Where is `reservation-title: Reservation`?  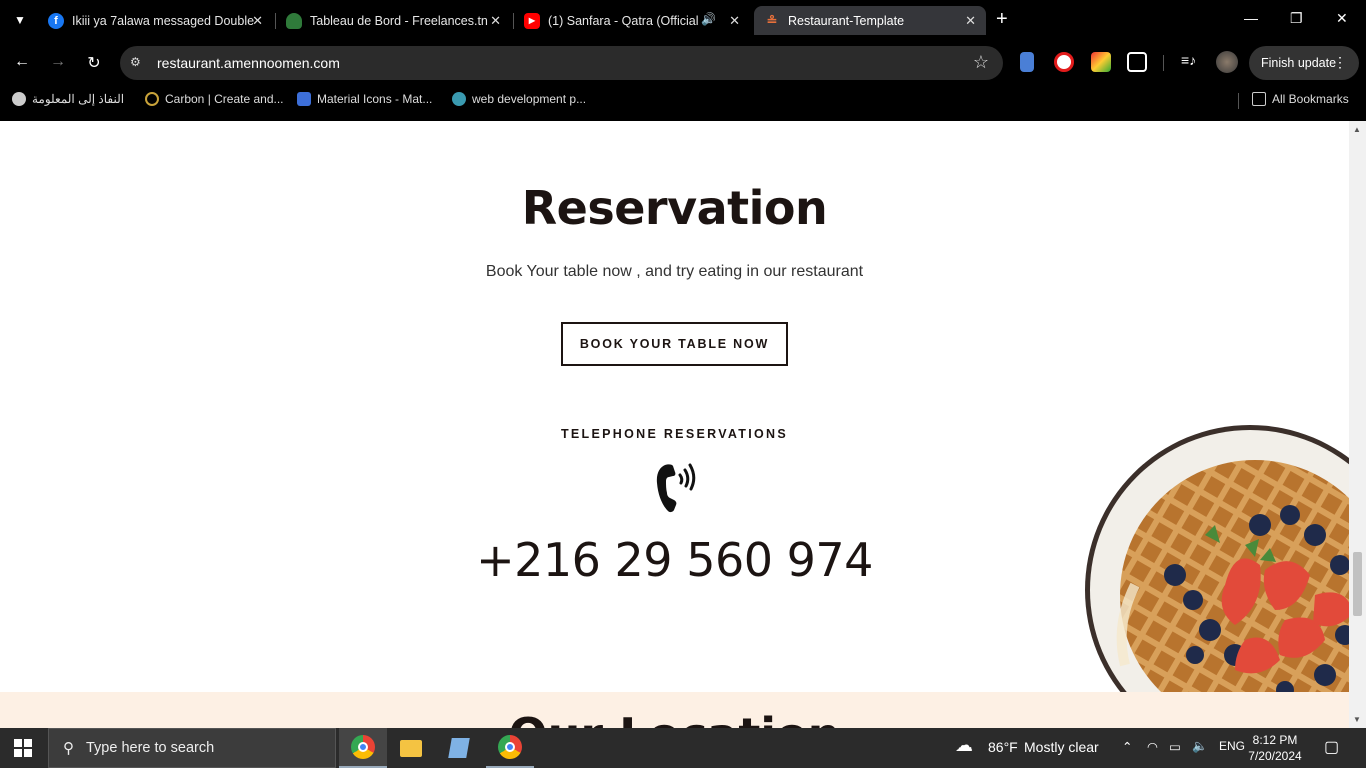 reservation-title: Reservation is located at coordinates (674, 208).